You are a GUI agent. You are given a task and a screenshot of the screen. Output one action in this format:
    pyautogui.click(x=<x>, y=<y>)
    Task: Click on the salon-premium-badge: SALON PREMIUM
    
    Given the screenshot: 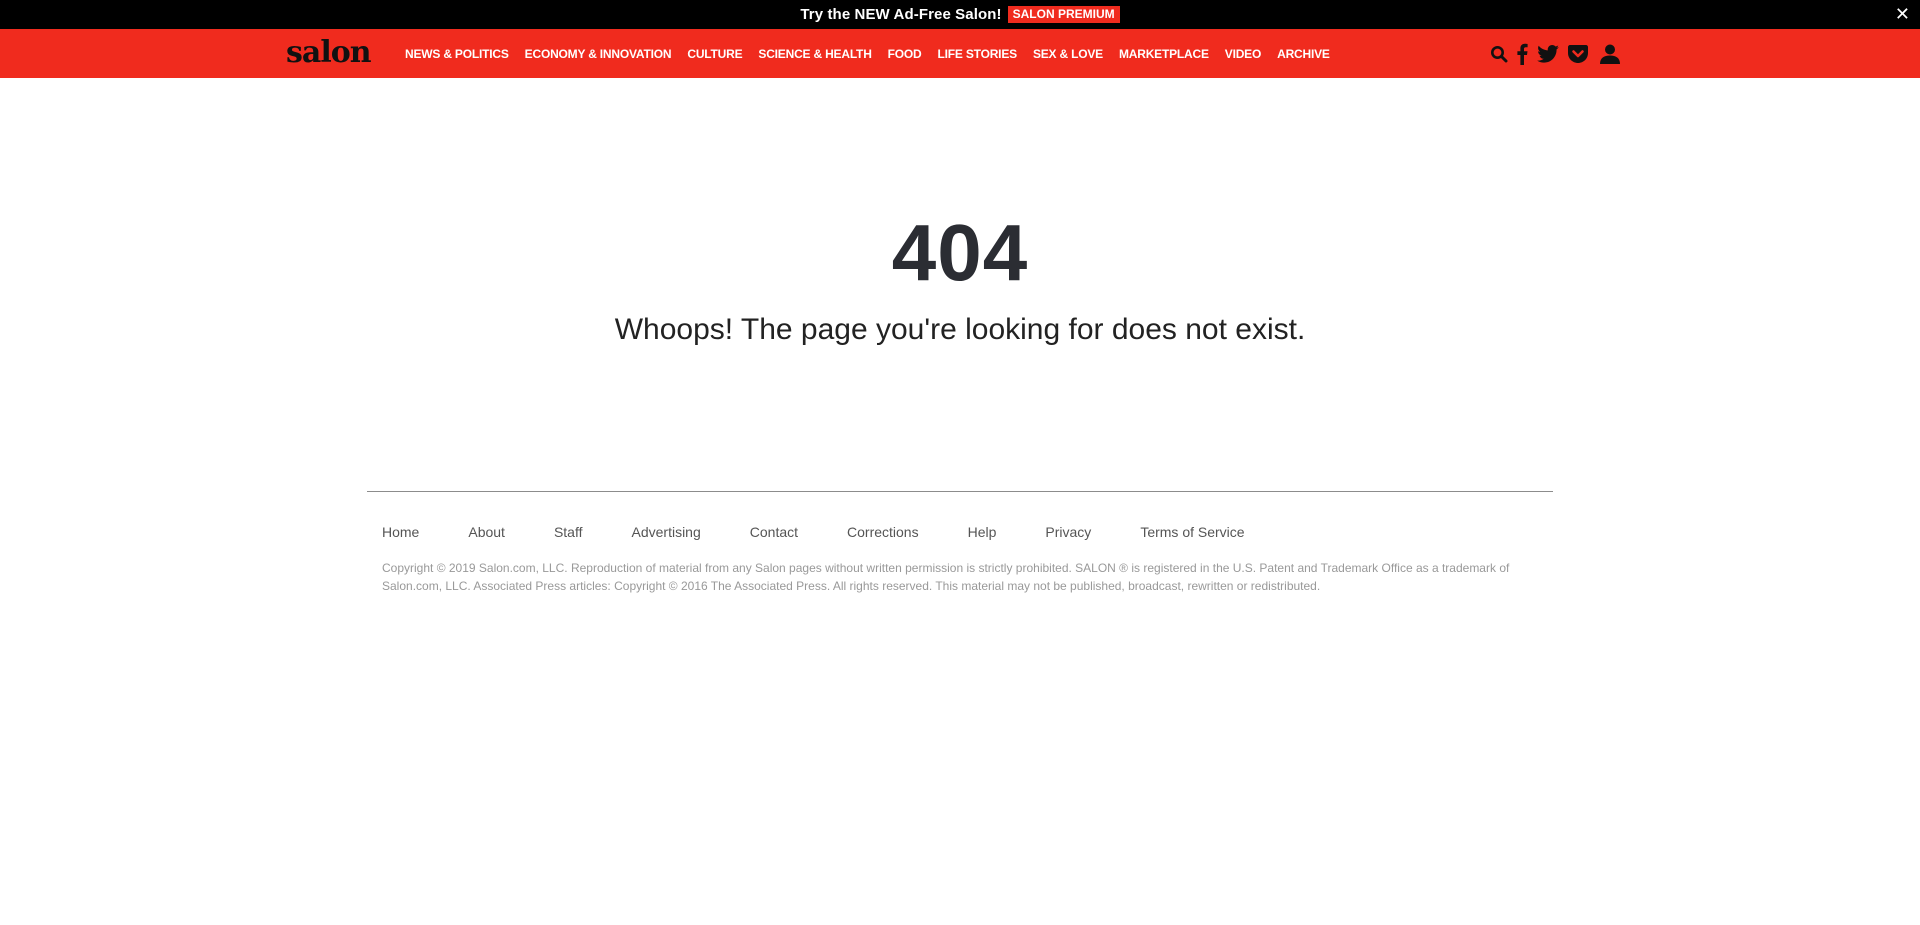 What is the action you would take?
    pyautogui.click(x=1063, y=14)
    